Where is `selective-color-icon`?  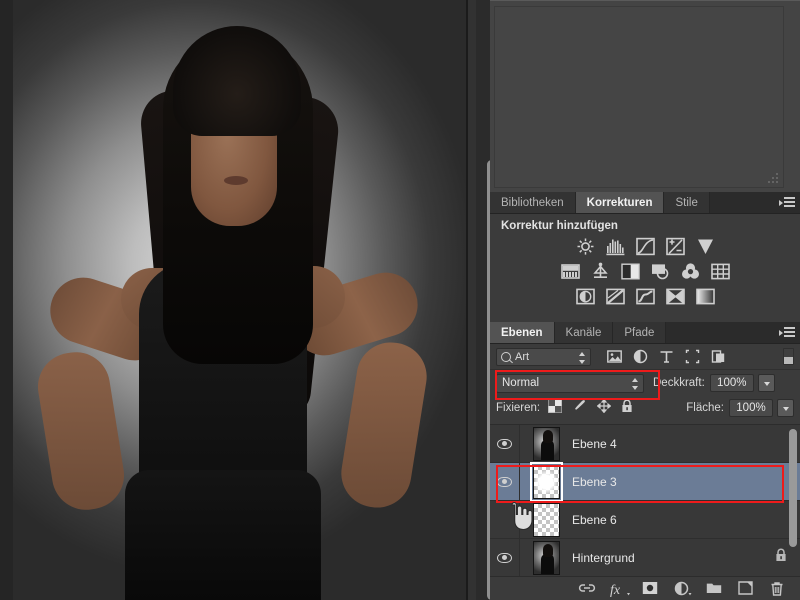
selective-color-icon is located at coordinates (675, 296).